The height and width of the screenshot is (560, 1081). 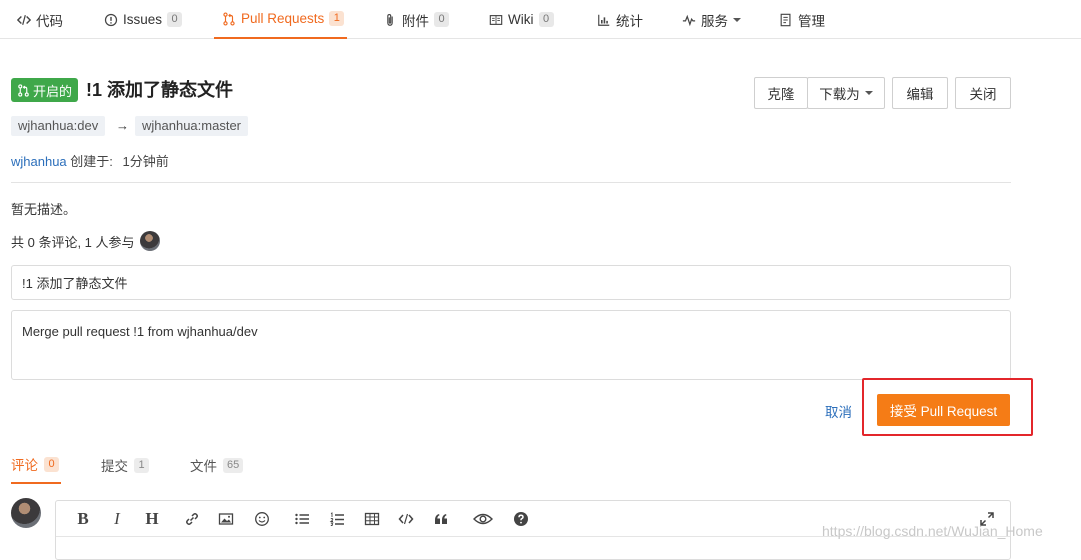 What do you see at coordinates (441, 519) in the screenshot?
I see `quote-icon` at bounding box center [441, 519].